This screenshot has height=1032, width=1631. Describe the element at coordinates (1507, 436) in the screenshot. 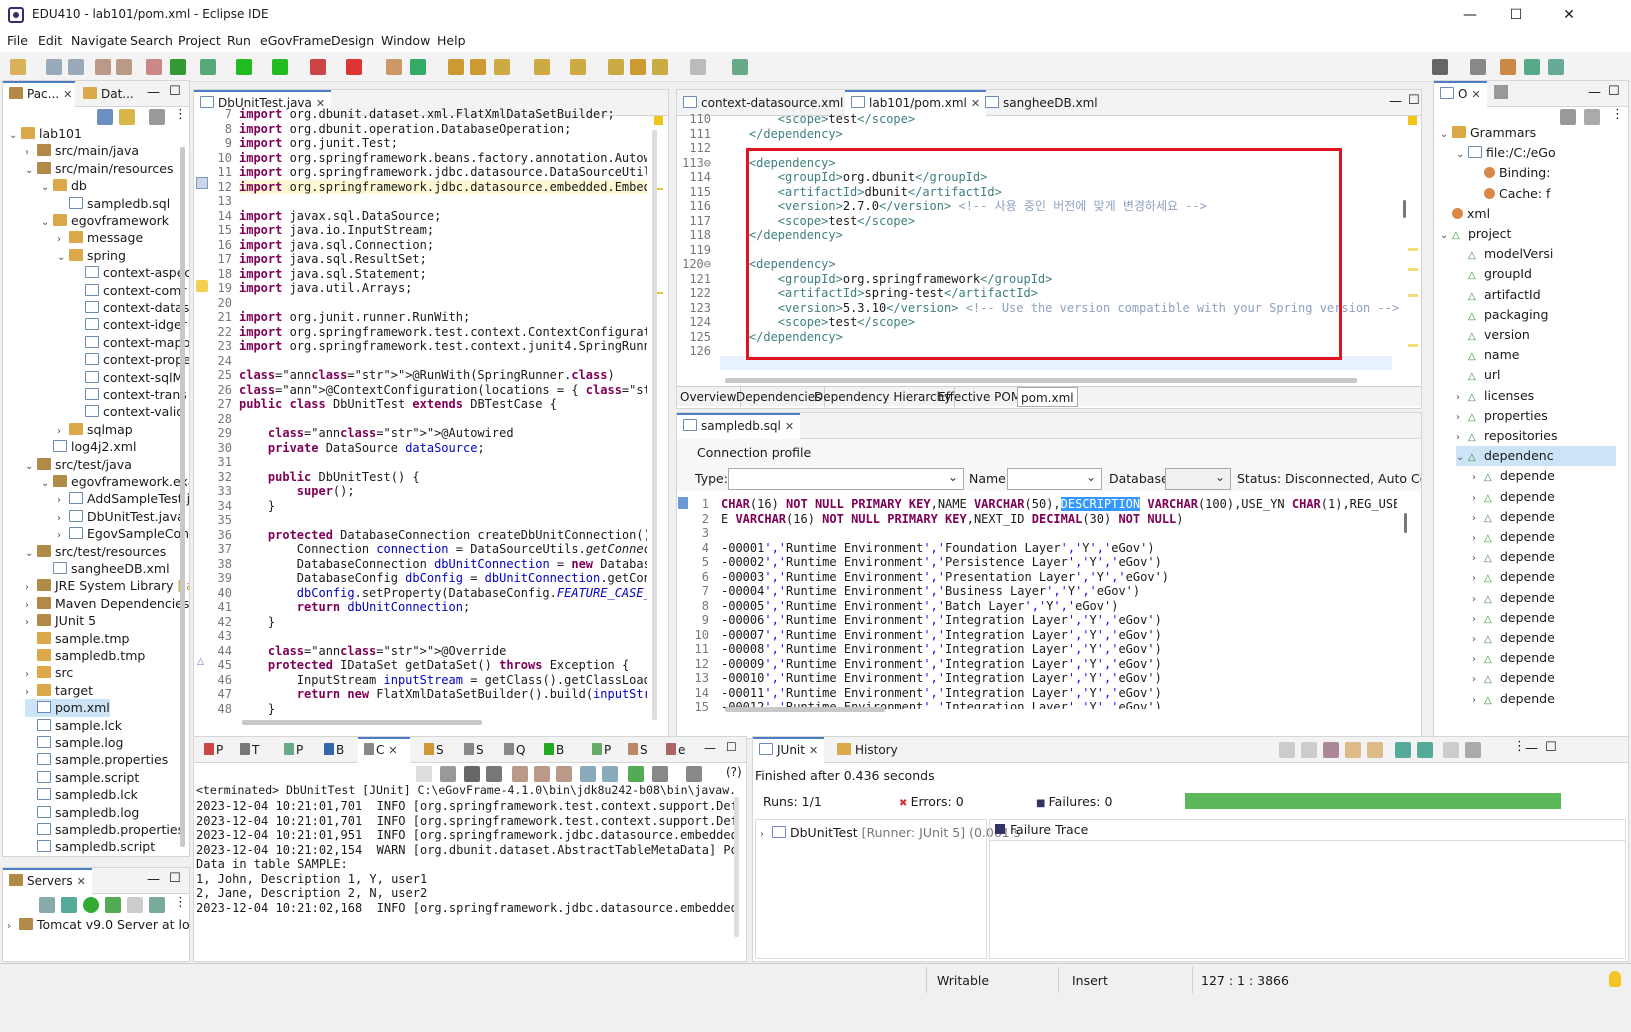

I see `outline-item: › △ repositories` at that location.